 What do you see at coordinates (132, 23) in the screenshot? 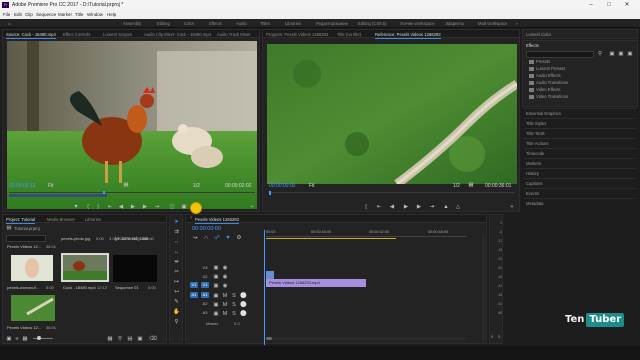
I see `workspace-assembly: Assembly` at bounding box center [132, 23].